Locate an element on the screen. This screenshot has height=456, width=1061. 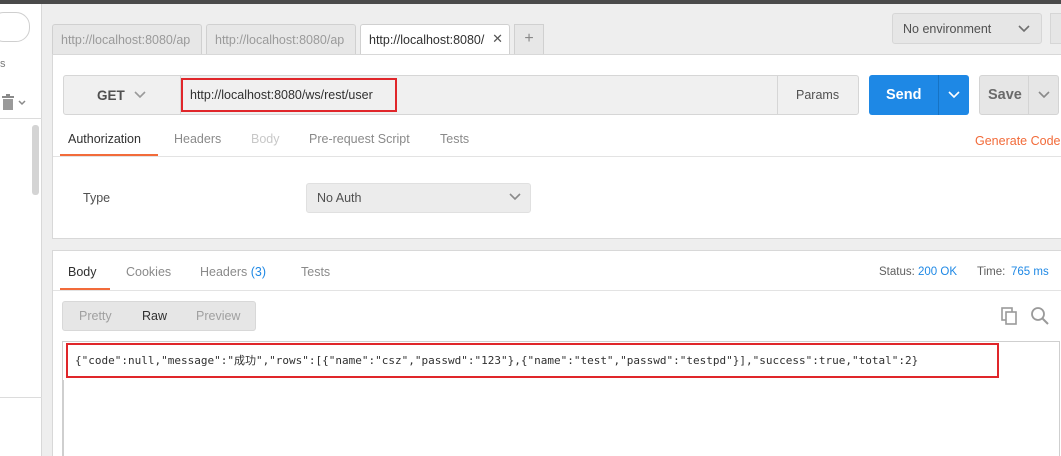
environment-select: No environment is located at coordinates (967, 28).